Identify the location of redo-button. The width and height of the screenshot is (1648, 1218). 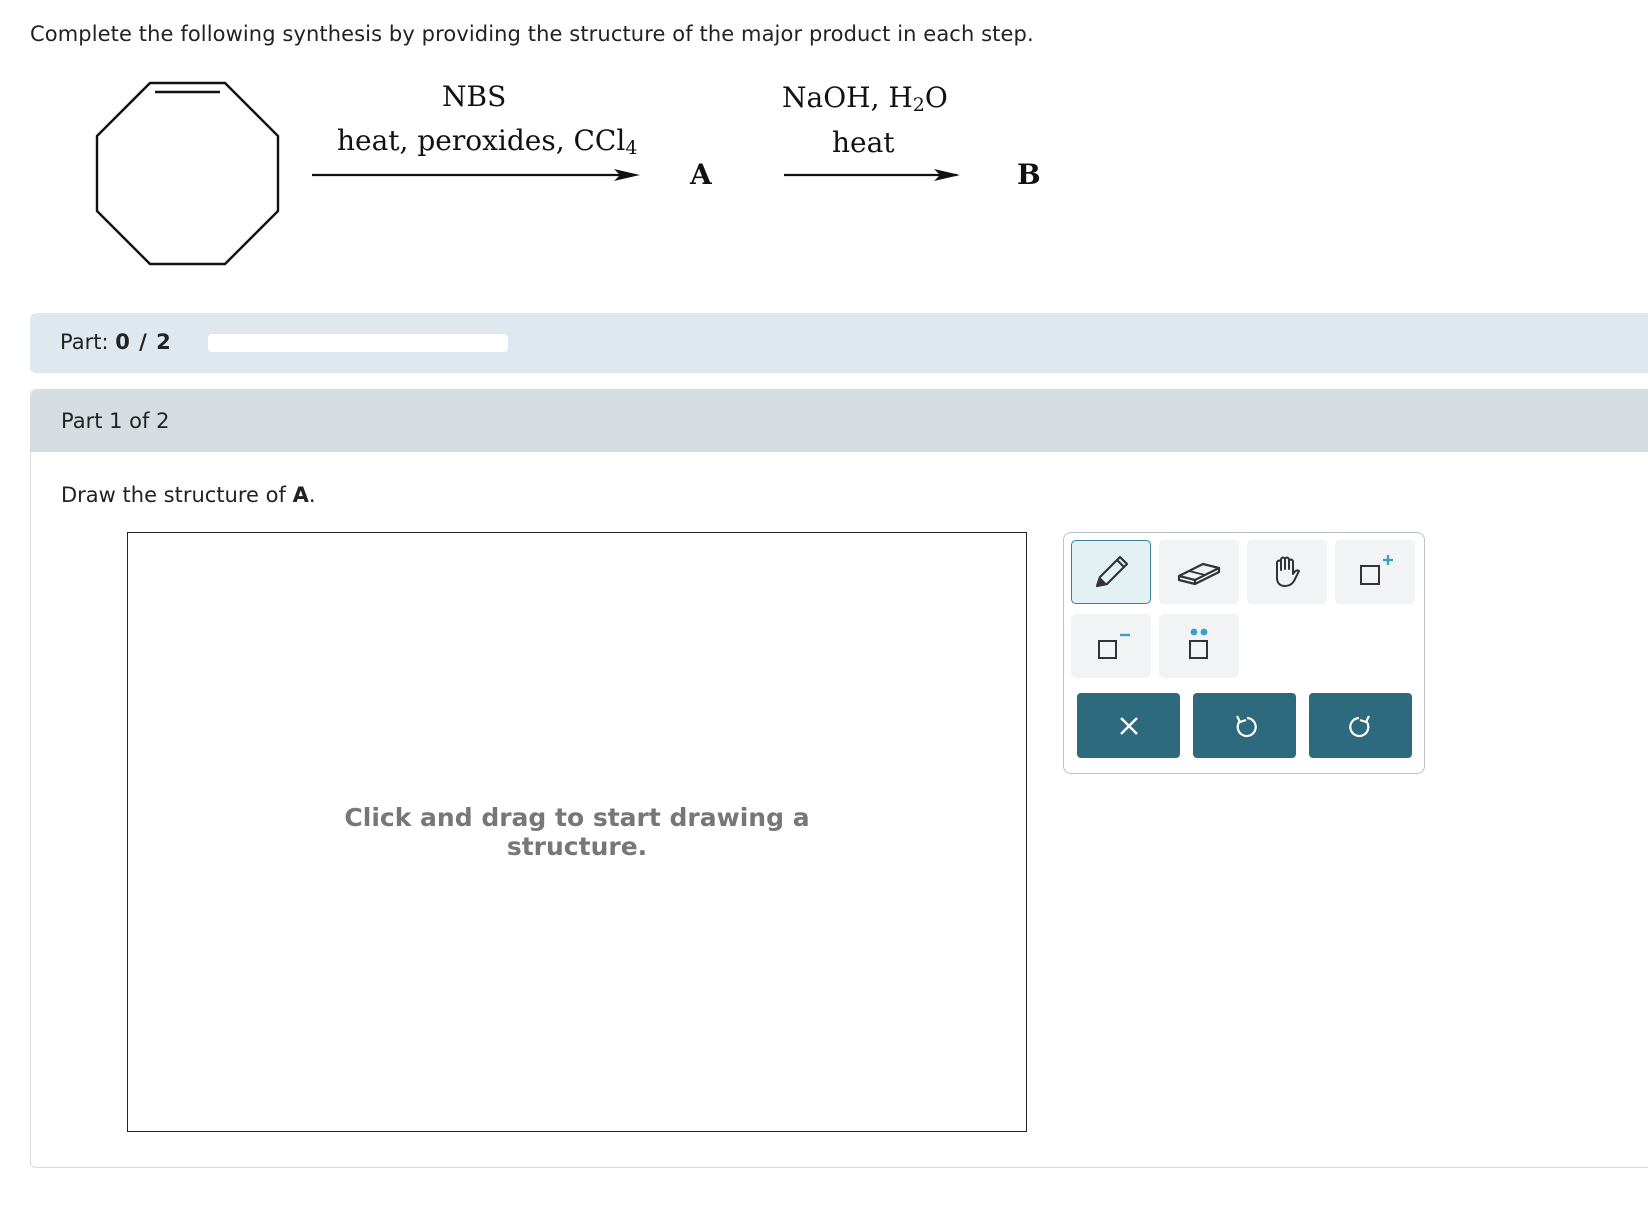
(1360, 725).